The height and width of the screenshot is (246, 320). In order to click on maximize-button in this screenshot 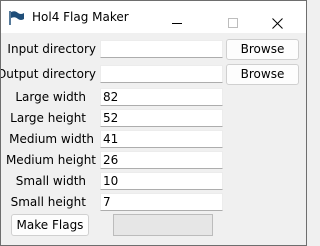, I will do `click(231, 17)`.